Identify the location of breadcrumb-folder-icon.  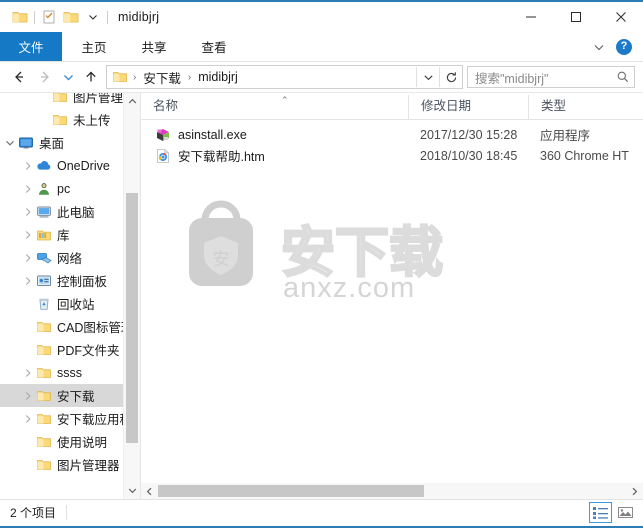
(120, 77).